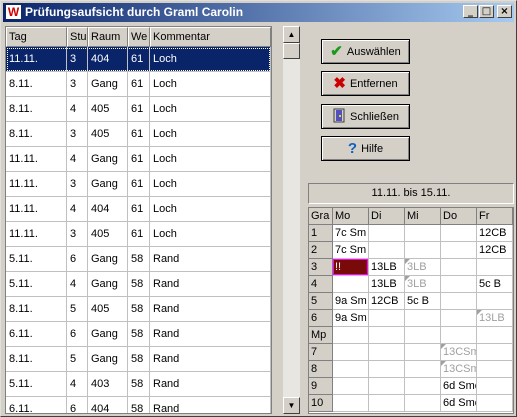  Describe the element at coordinates (138, 184) in the screenshot. I see `table-row: 11.11. 3 Gang 61 Loch` at that location.